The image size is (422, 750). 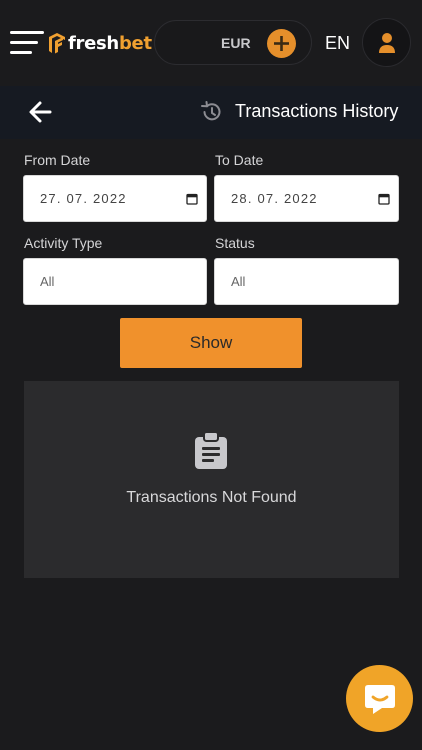 I want to click on from-date-label: From Date, so click(x=57, y=160).